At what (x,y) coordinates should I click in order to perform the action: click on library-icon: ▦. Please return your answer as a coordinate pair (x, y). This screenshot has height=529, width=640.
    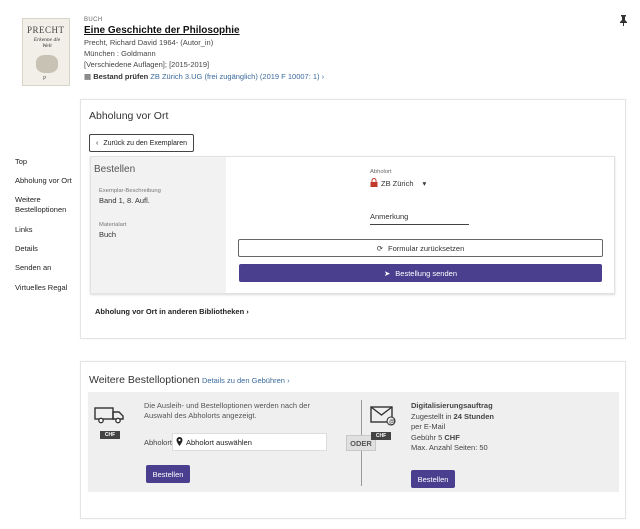
    Looking at the image, I should click on (88, 76).